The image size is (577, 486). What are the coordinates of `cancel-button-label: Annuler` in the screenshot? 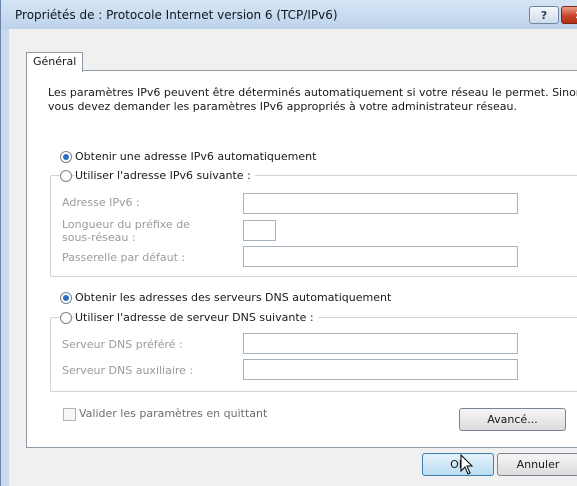 It's located at (538, 464).